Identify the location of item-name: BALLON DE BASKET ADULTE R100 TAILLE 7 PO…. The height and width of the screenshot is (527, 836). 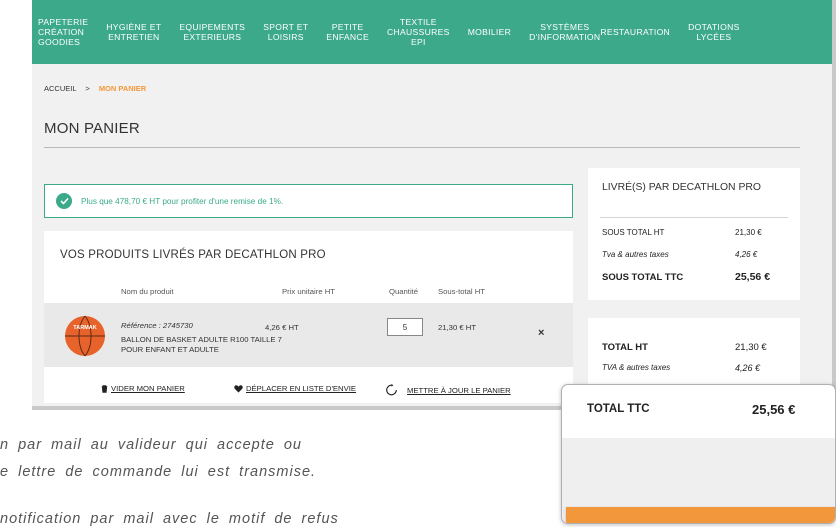
(211, 345).